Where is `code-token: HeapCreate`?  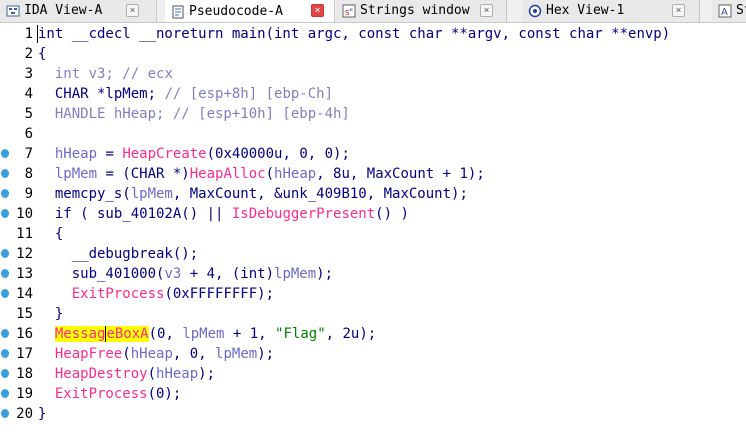
code-token: HeapCreate is located at coordinates (164, 154).